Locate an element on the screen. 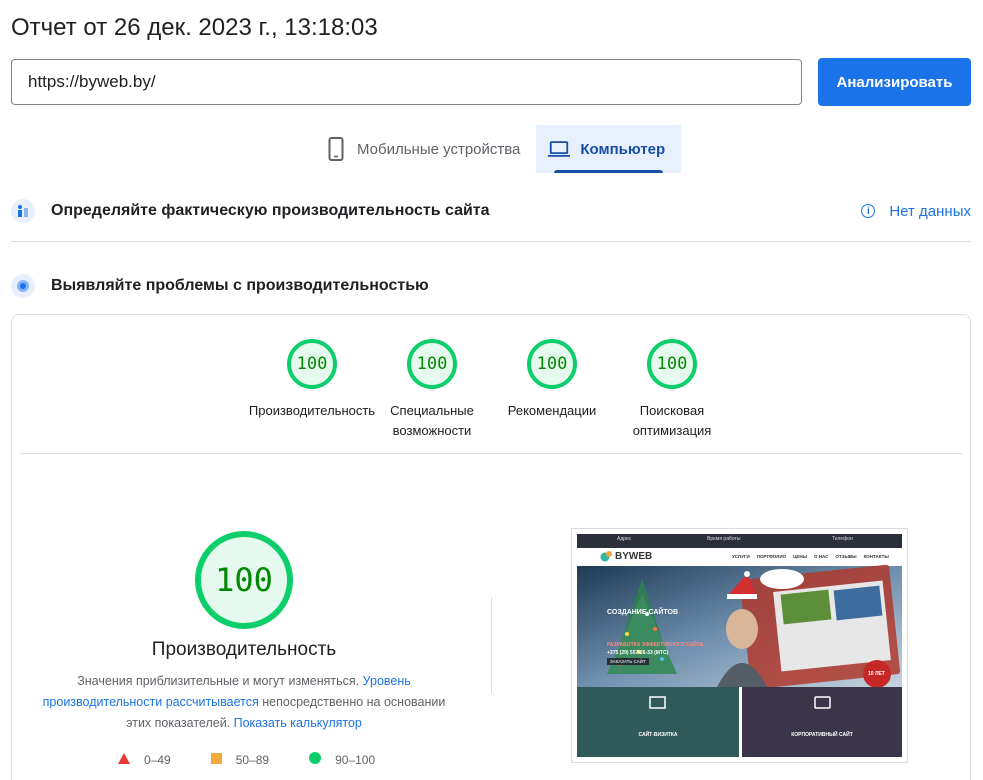 Image resolution: width=983 pixels, height=780 pixels. analyze-button: Анализировать is located at coordinates (894, 82).